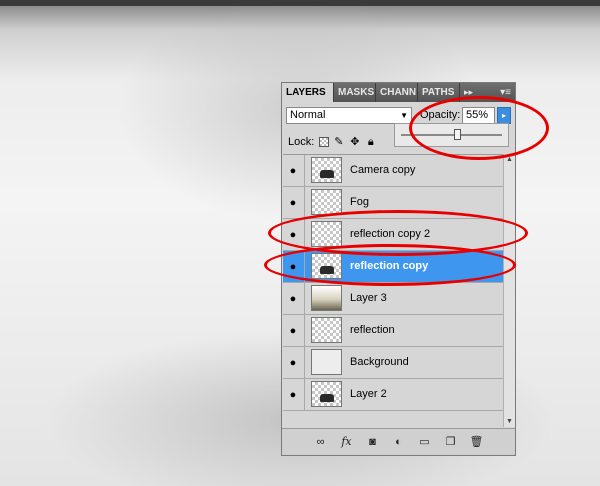 This screenshot has width=600, height=486. What do you see at coordinates (359, 202) in the screenshot?
I see `layer-name: Fog` at bounding box center [359, 202].